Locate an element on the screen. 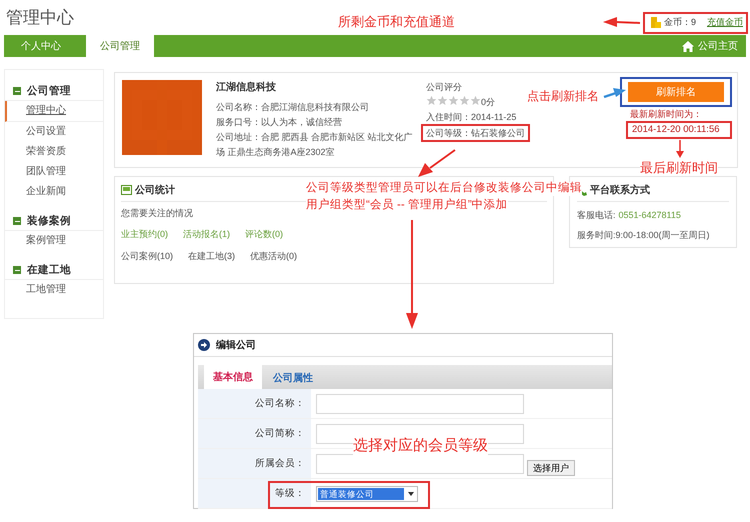 The width and height of the screenshot is (750, 522). arrow-circle-icon is located at coordinates (204, 345).